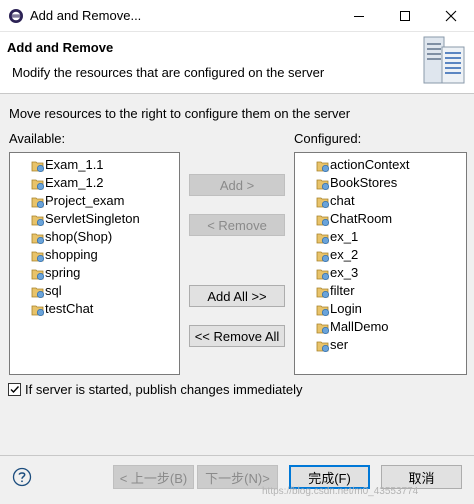  Describe the element at coordinates (94, 273) in the screenshot. I see `list-item: spring` at that location.